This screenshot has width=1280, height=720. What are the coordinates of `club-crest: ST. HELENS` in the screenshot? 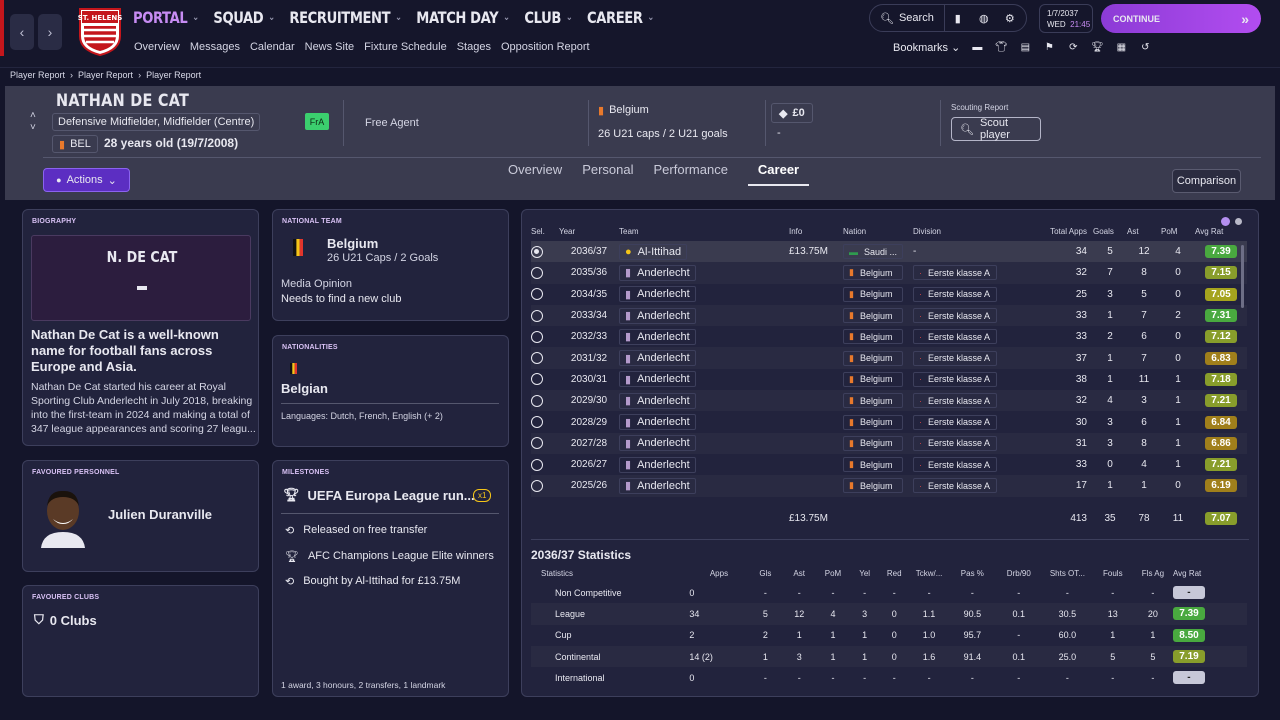 It's located at (100, 31).